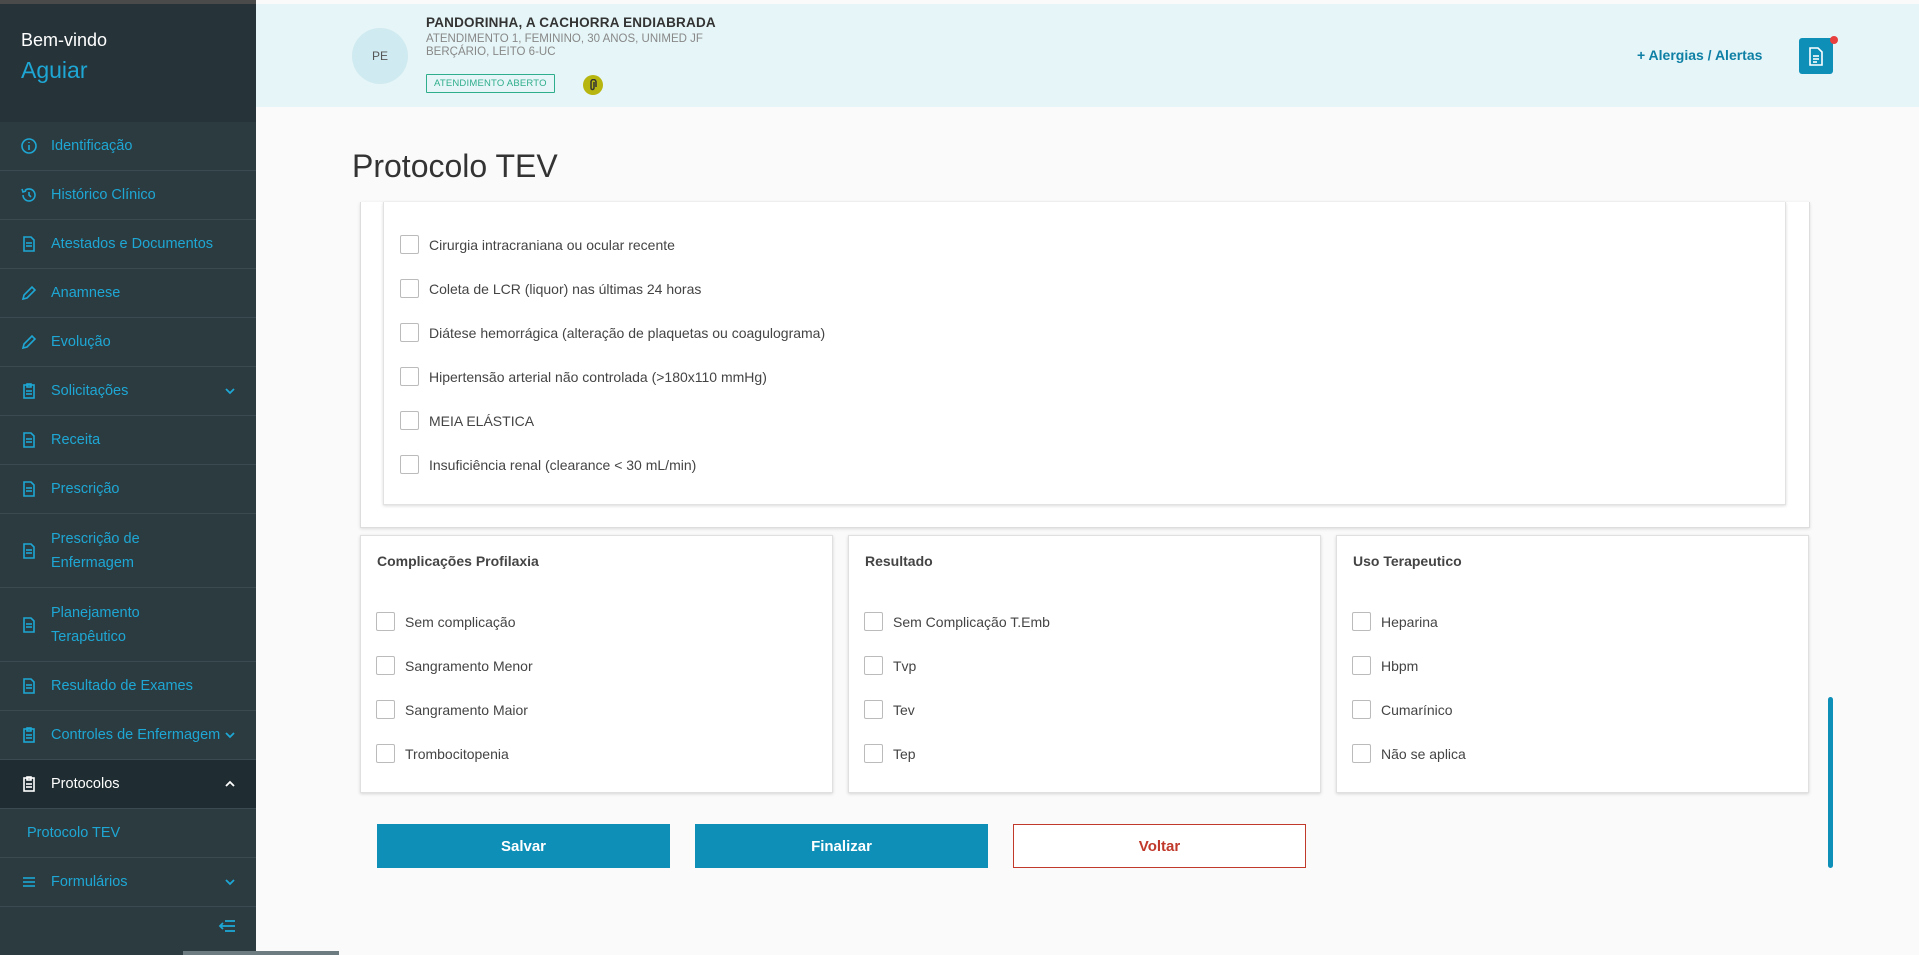 This screenshot has height=955, width=1919. What do you see at coordinates (128, 784) in the screenshot?
I see `sidebar-item-protocolos: Protocolos` at bounding box center [128, 784].